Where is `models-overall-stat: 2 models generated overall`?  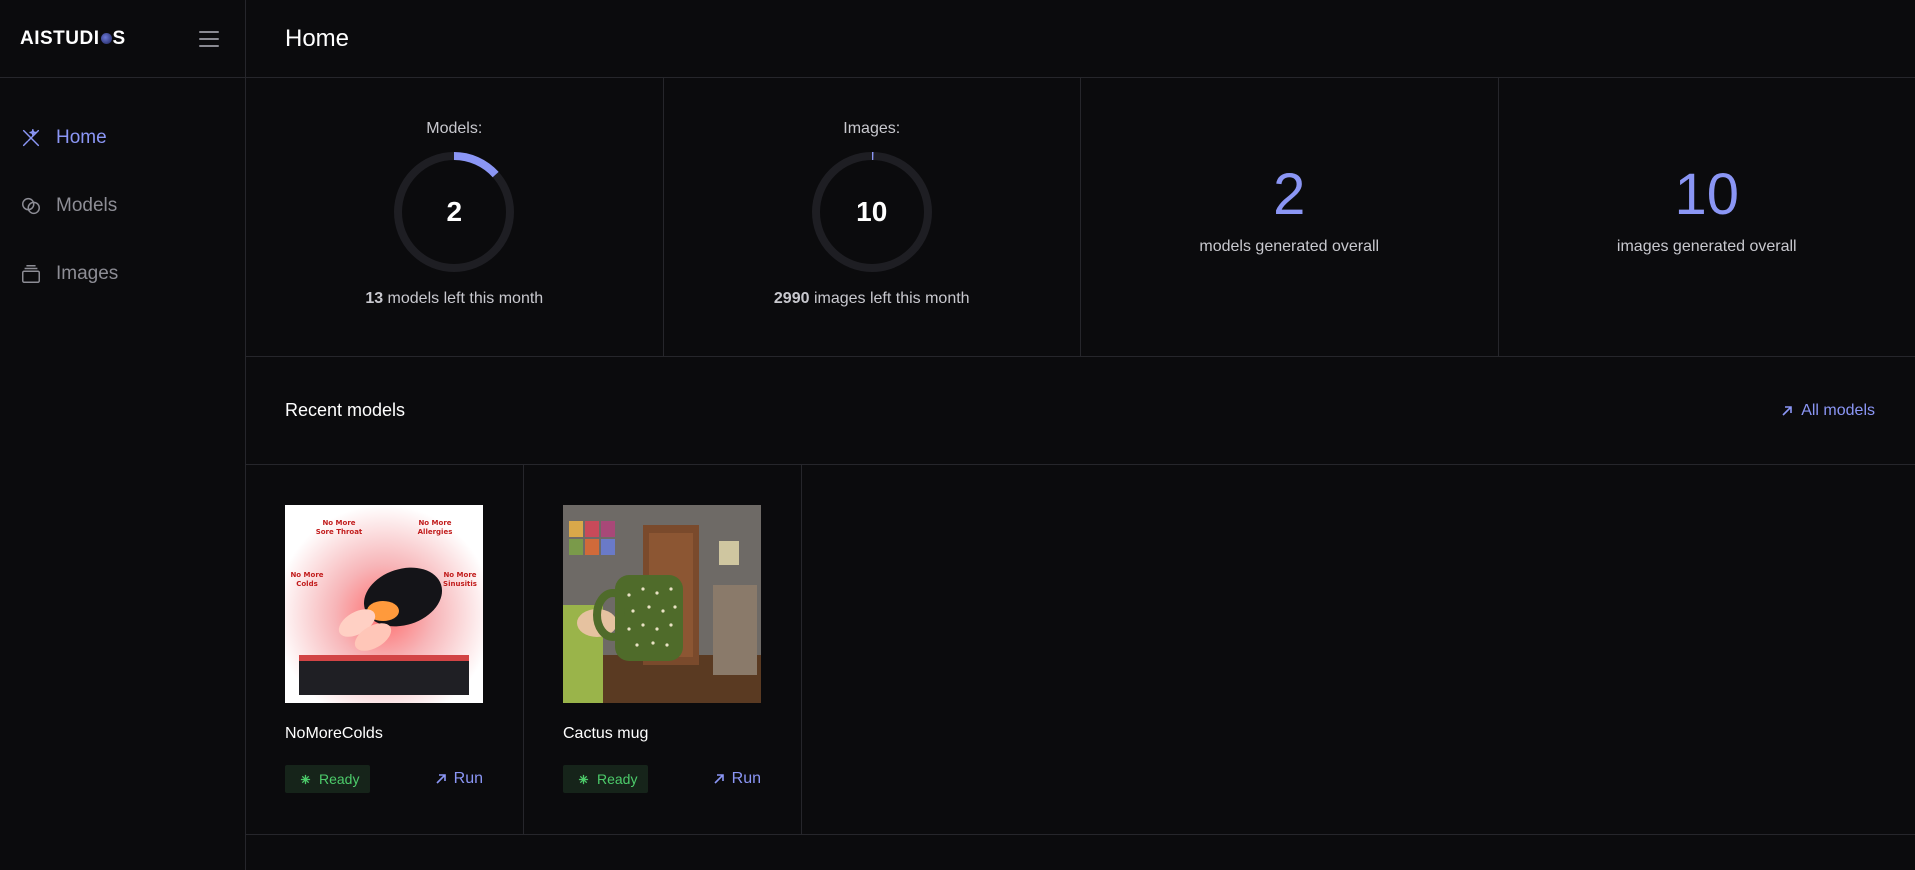
models-overall-stat: 2 models generated overall is located at coordinates (1290, 217).